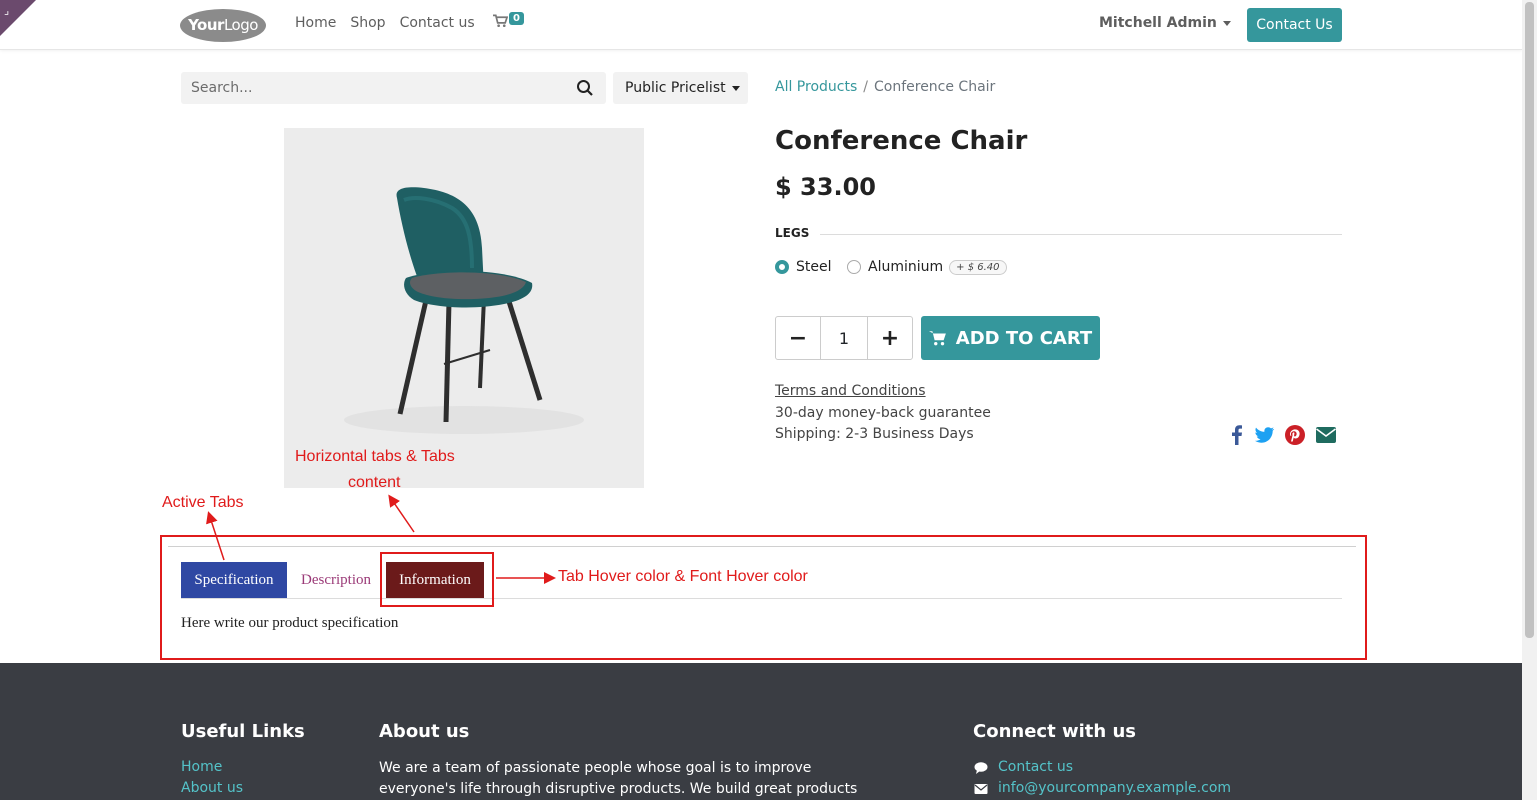 Image resolution: width=1537 pixels, height=800 pixels. Describe the element at coordinates (675, 88) in the screenshot. I see `pricelist-label: Public Pricelist` at that location.